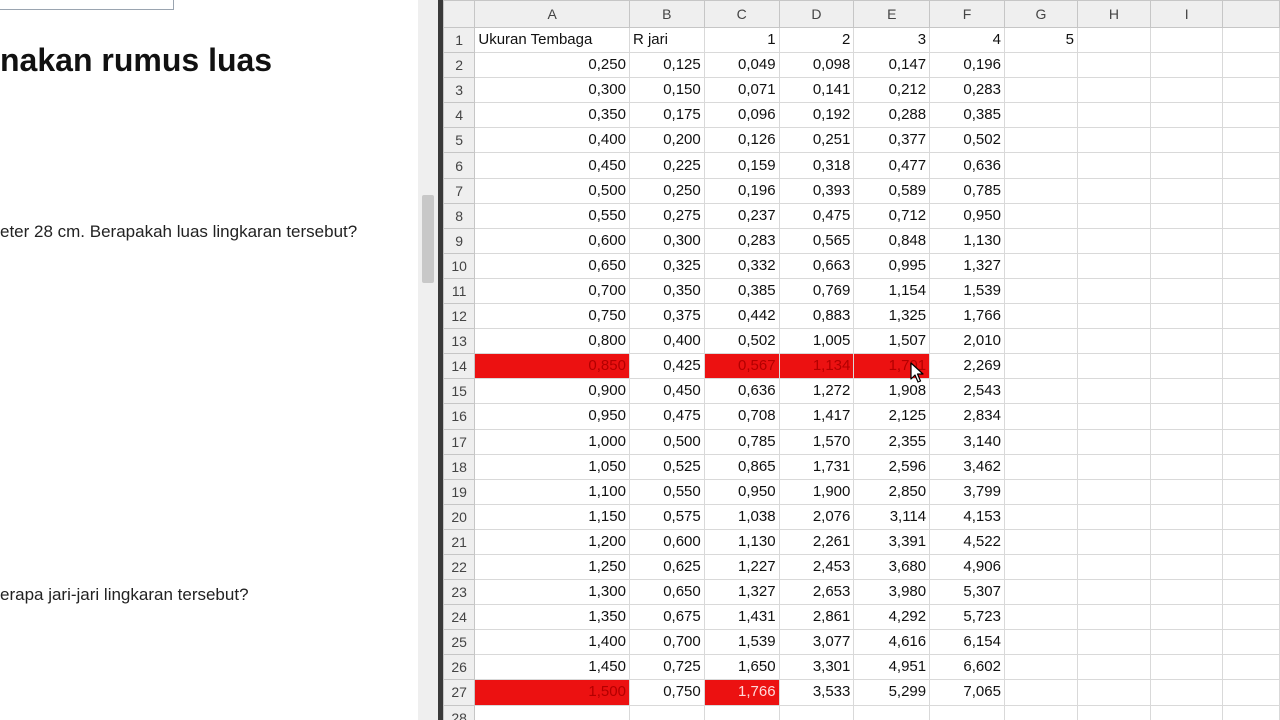  I want to click on cell-a4: 0,350, so click(552, 115).